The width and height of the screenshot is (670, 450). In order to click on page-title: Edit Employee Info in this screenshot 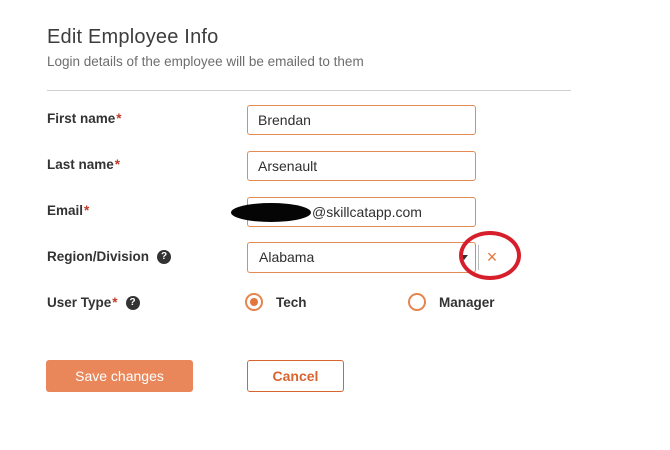, I will do `click(133, 37)`.